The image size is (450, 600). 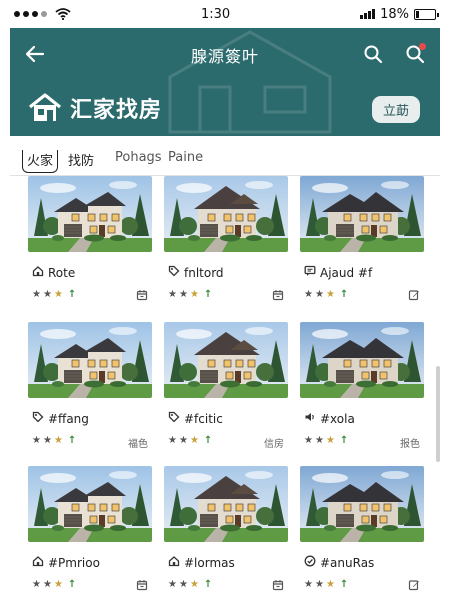 I want to click on battery-icon, so click(x=426, y=14).